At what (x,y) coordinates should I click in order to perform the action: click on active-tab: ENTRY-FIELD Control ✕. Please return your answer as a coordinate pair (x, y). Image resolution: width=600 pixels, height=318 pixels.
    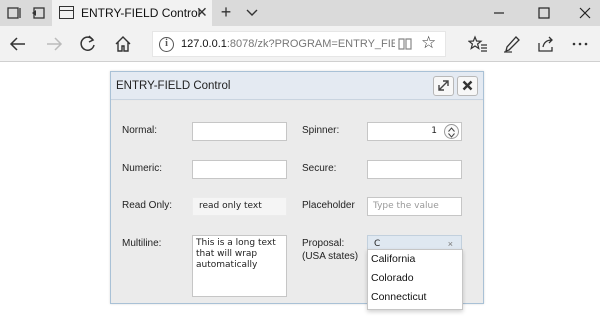
    Looking at the image, I should click on (132, 13).